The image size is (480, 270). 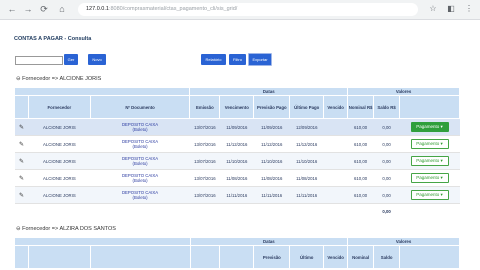 What do you see at coordinates (361, 257) in the screenshot?
I see `col-nominal: Nominal` at bounding box center [361, 257].